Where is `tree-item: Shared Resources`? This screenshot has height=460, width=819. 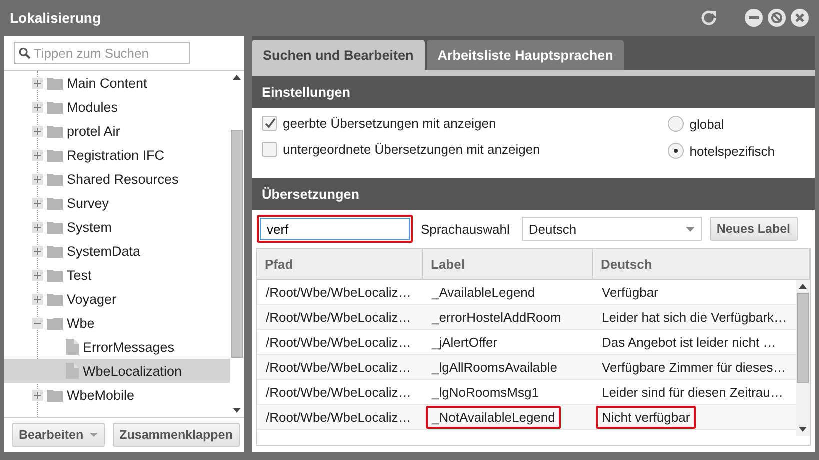 tree-item: Shared Resources is located at coordinates (117, 179).